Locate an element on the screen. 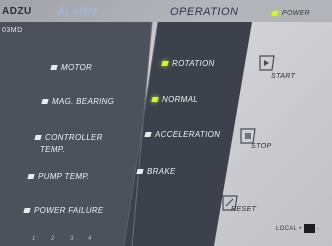 This screenshot has width=332, height=246. start-button: START is located at coordinates (278, 69).